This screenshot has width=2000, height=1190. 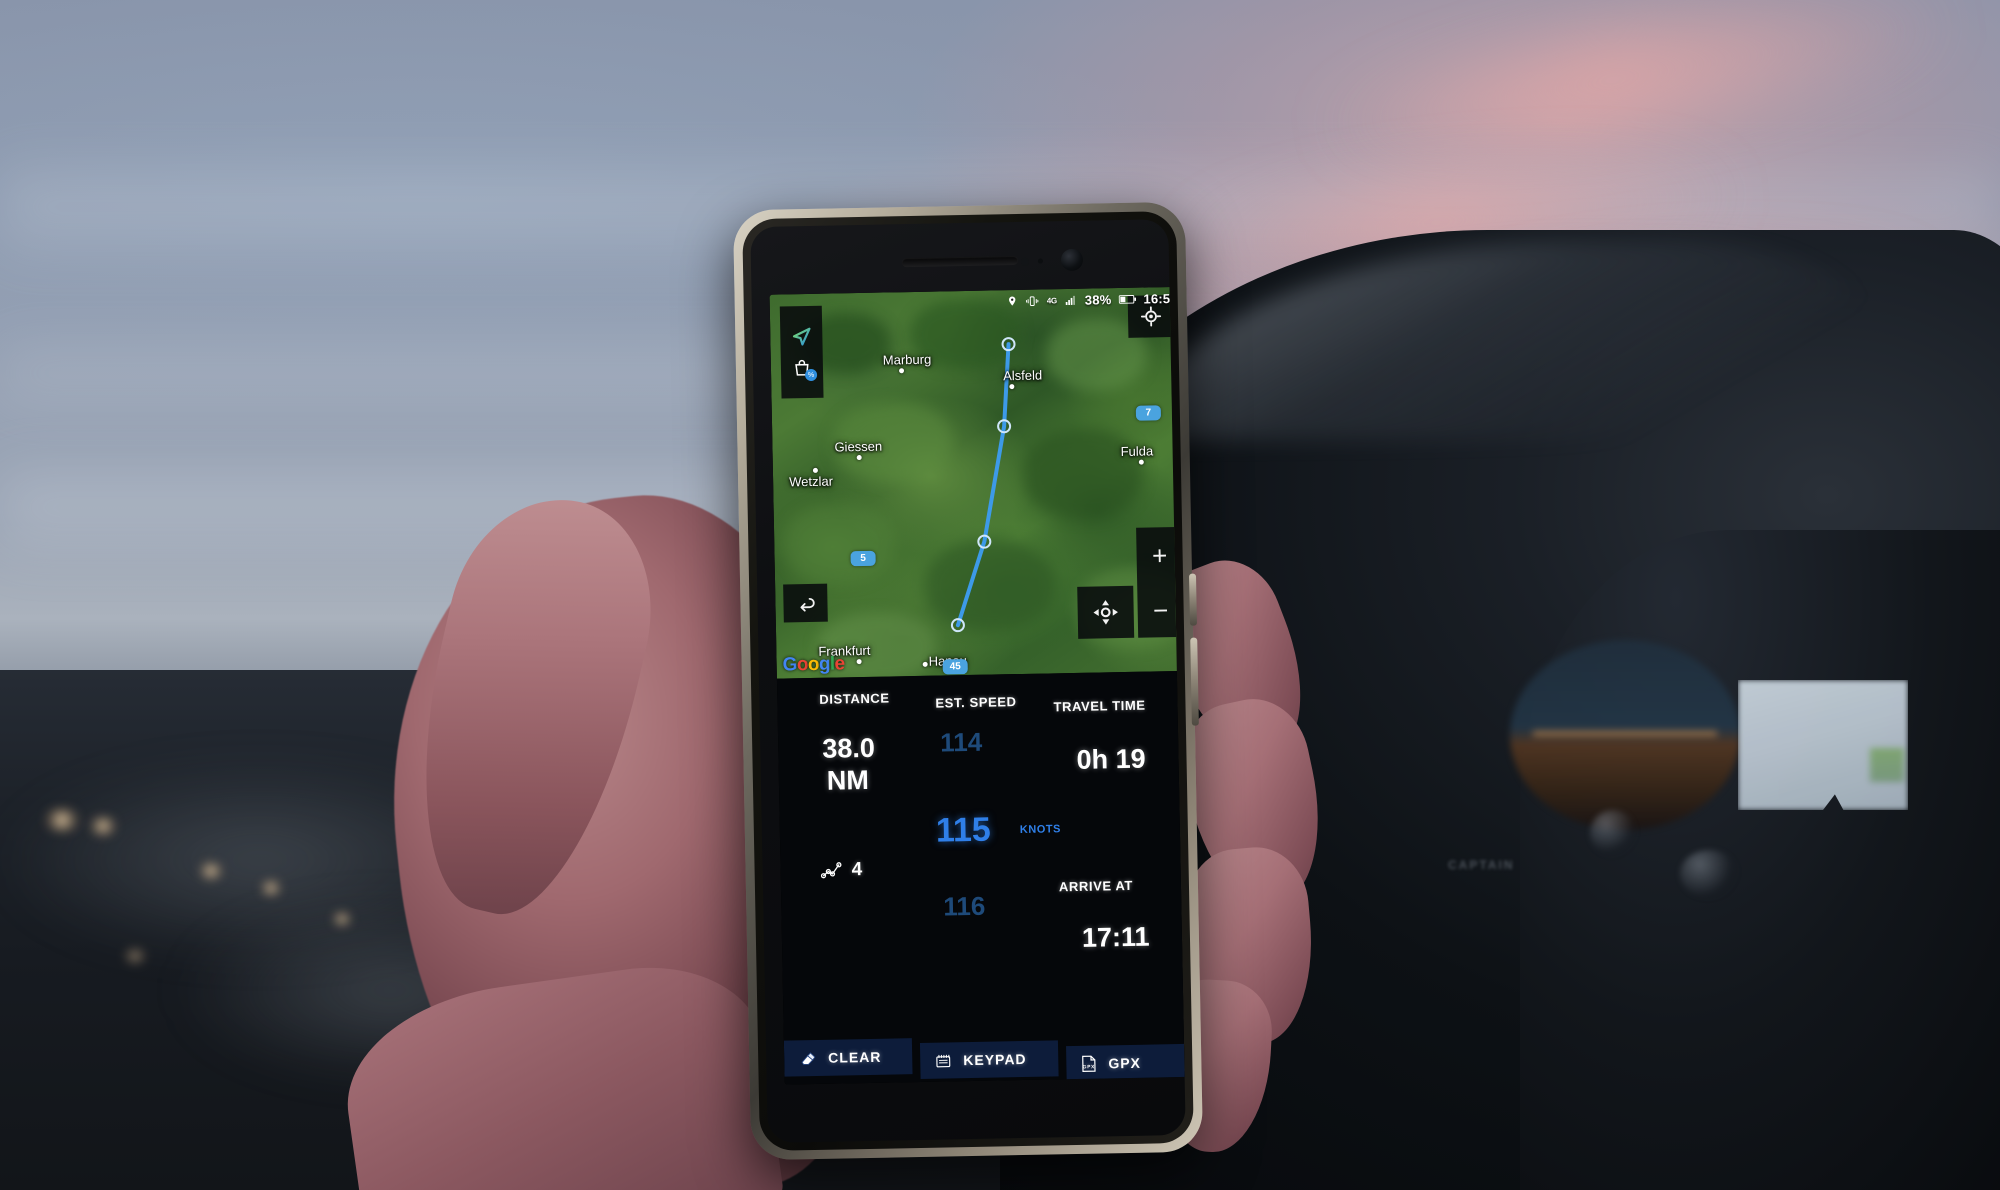 I want to click on highway-shield-5: 5, so click(x=863, y=558).